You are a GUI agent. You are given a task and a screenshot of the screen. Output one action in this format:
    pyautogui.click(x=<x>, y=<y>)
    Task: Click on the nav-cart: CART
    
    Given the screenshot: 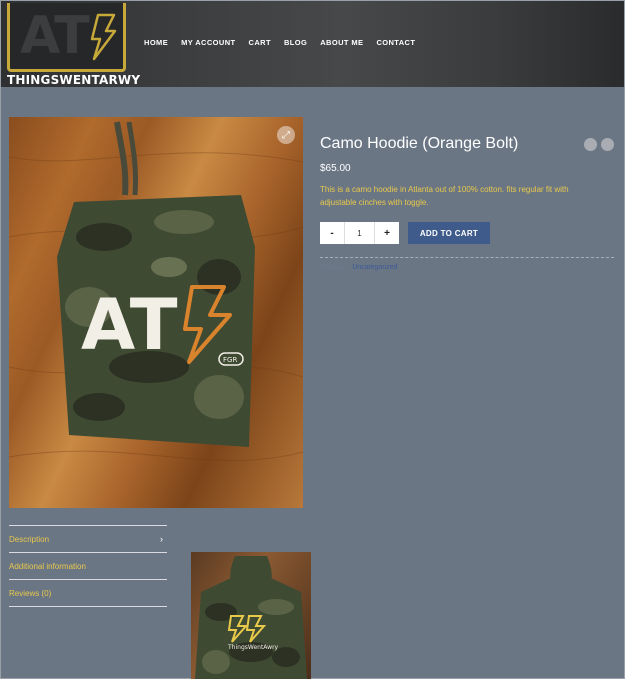 What is the action you would take?
    pyautogui.click(x=260, y=42)
    